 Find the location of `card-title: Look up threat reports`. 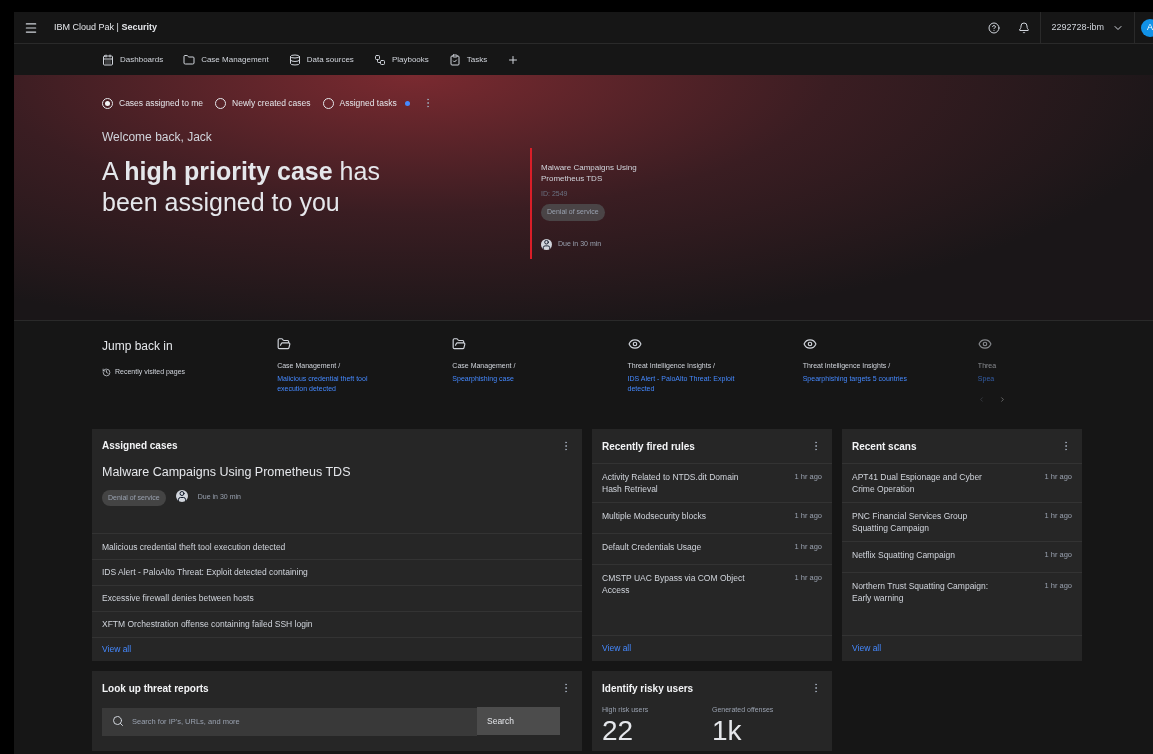

card-title: Look up threat reports is located at coordinates (155, 688).